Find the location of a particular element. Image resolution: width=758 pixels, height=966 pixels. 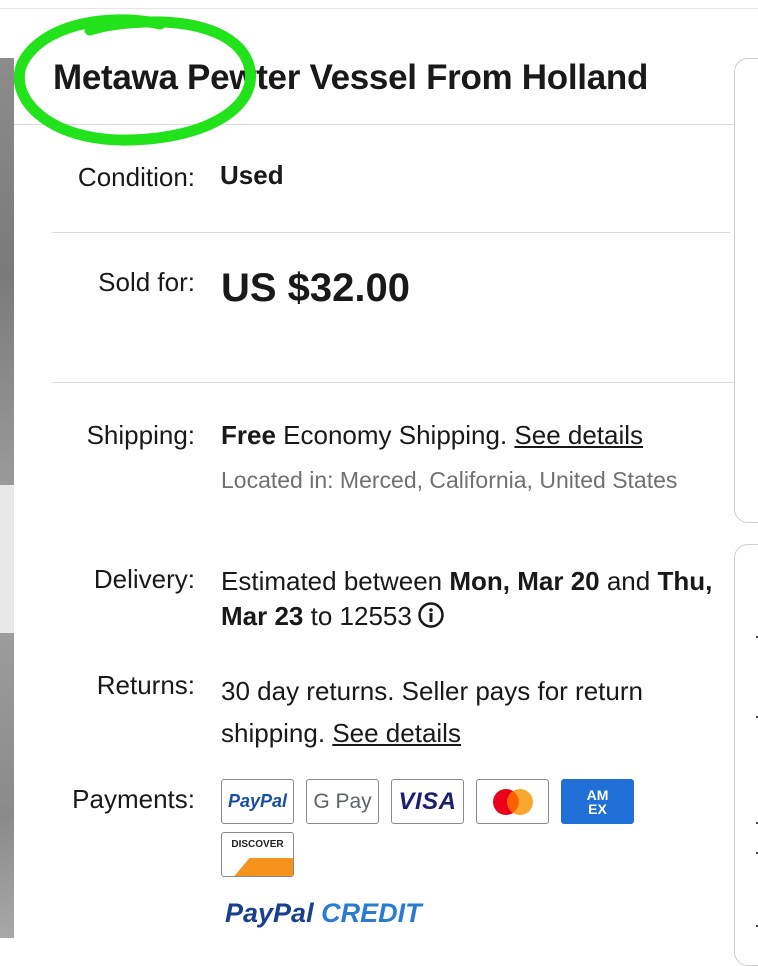

shipping-free: Free is located at coordinates (248, 435).